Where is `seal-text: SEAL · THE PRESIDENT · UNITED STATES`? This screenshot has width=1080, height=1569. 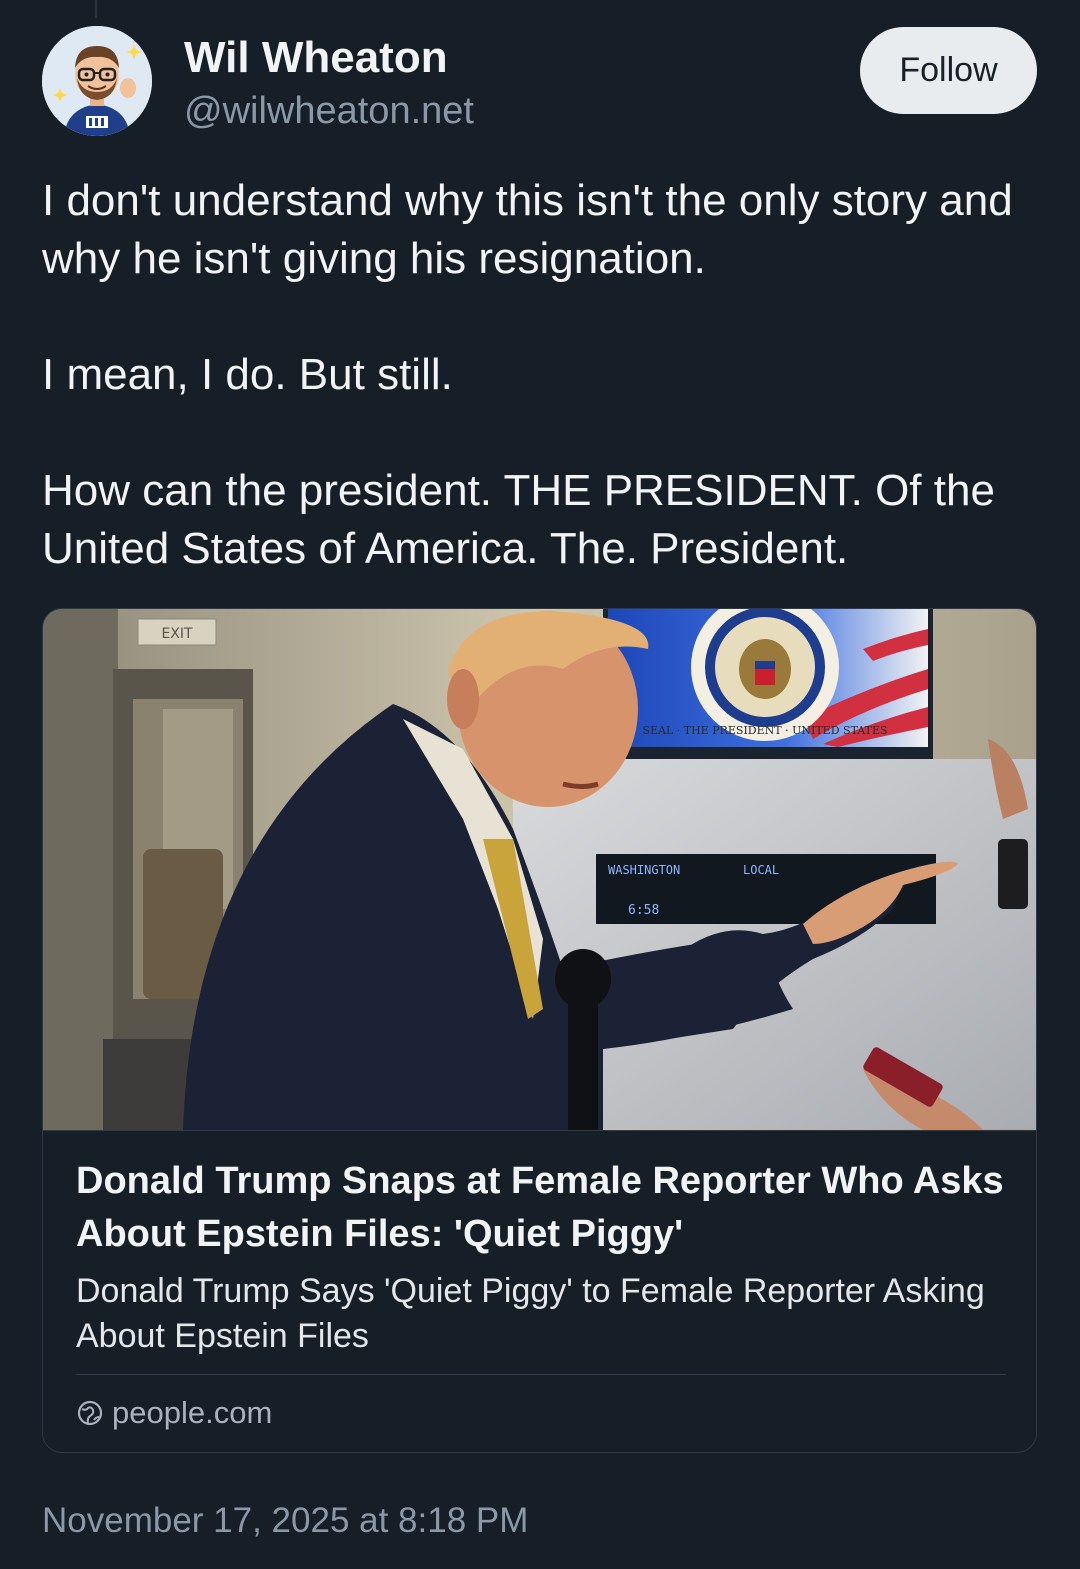 seal-text: SEAL · THE PRESIDENT · UNITED STATES is located at coordinates (764, 730).